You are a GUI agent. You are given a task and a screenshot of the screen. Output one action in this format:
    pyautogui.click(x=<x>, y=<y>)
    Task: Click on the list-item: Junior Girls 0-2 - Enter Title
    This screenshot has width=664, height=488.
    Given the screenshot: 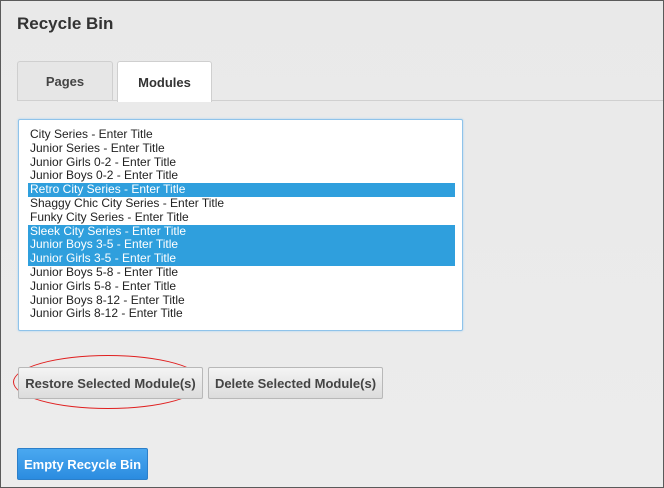 What is the action you would take?
    pyautogui.click(x=241, y=162)
    